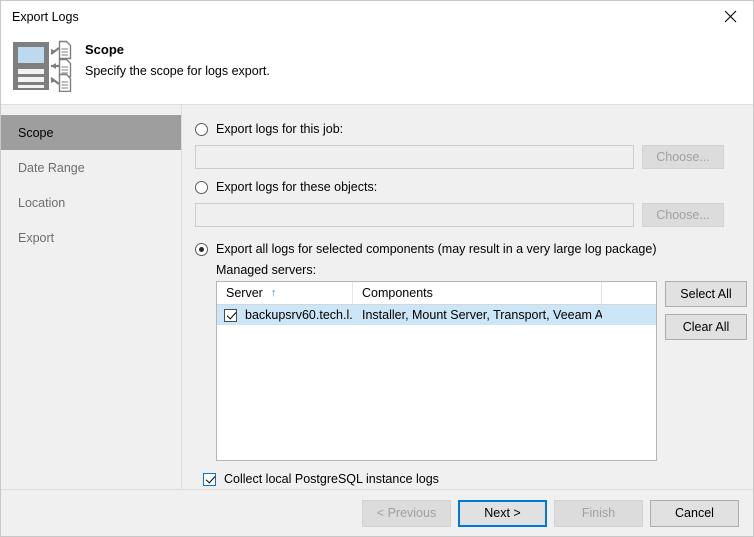  I want to click on page-title: Scope, so click(105, 49).